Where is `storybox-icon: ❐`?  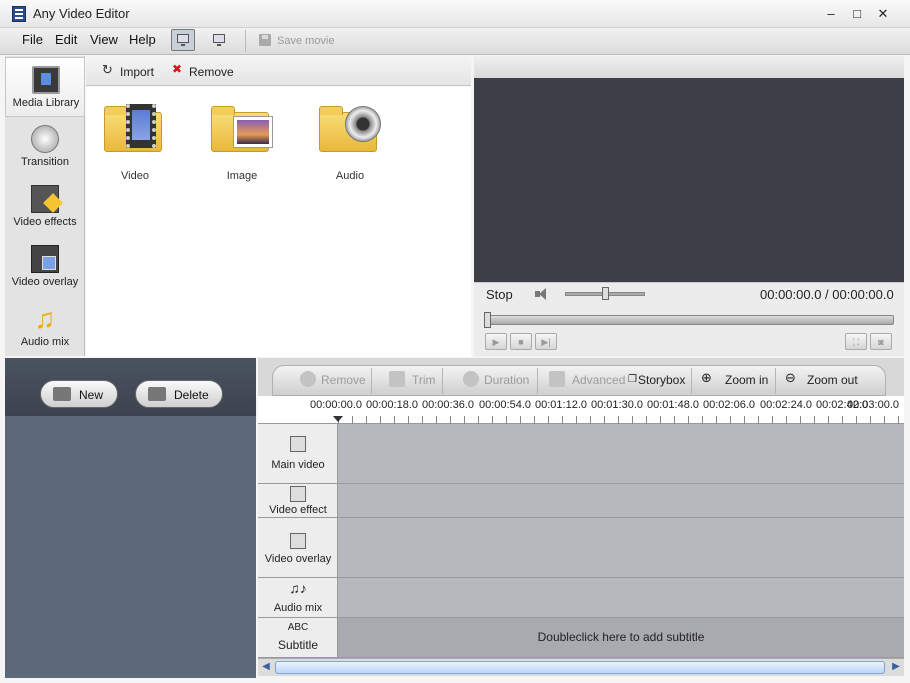
storybox-icon: ❐ is located at coordinates (632, 379).